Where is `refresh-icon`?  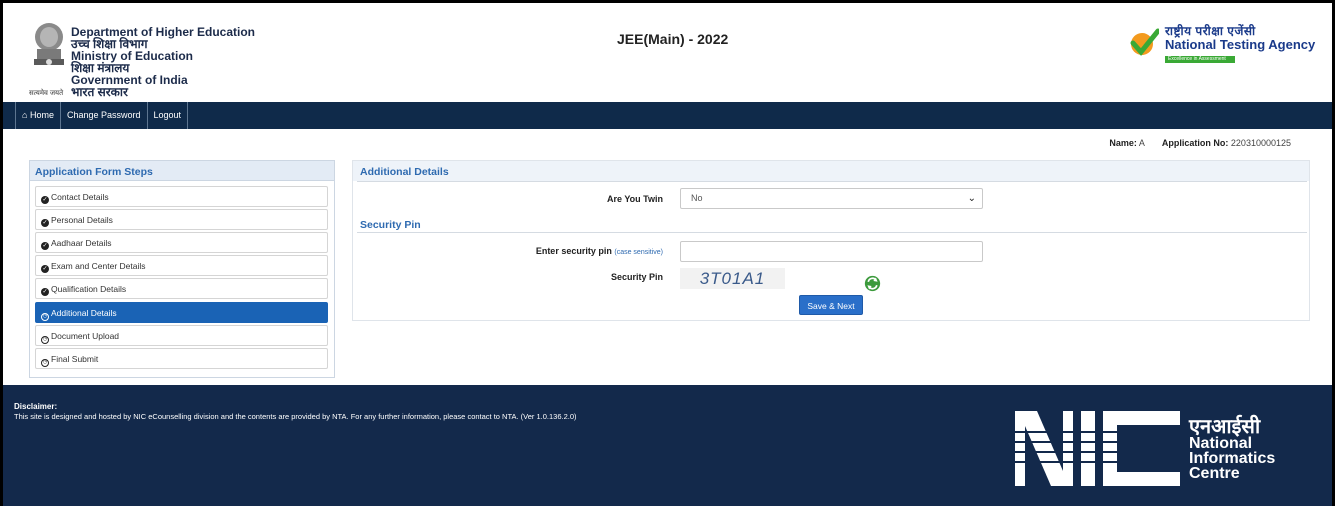
refresh-icon is located at coordinates (872, 283).